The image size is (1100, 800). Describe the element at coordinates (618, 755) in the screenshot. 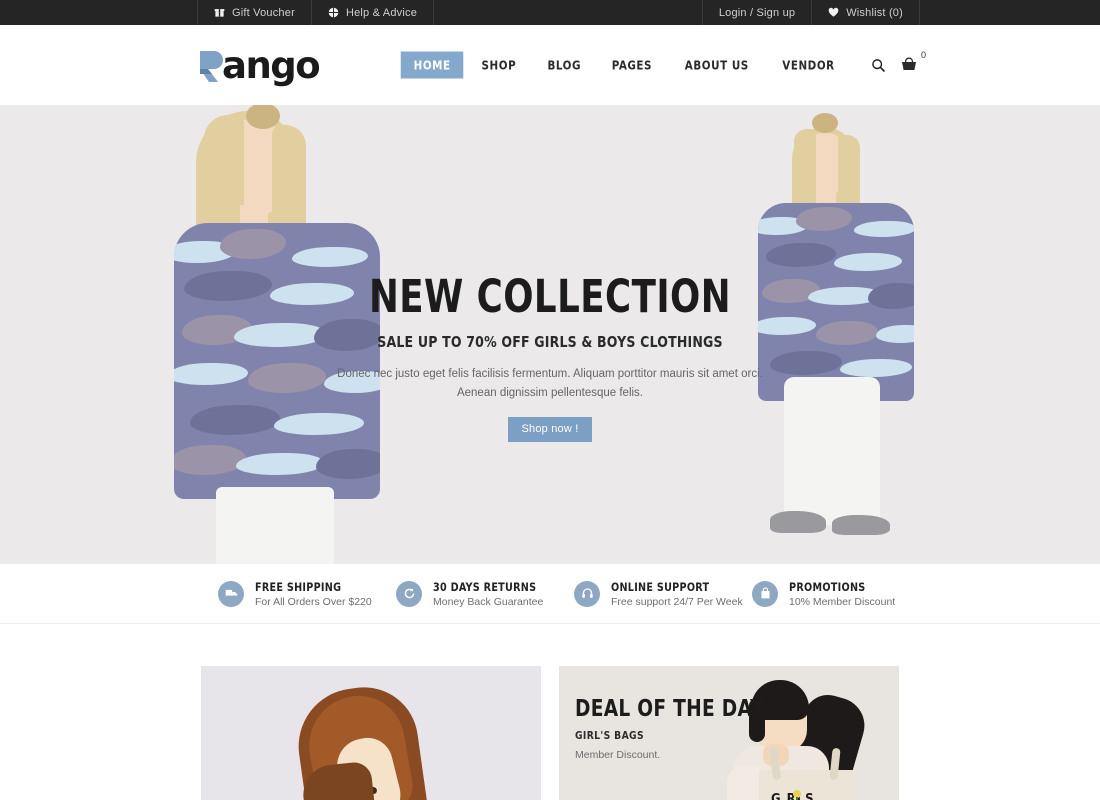

I see `promo-right-note: Member Discount.` at that location.